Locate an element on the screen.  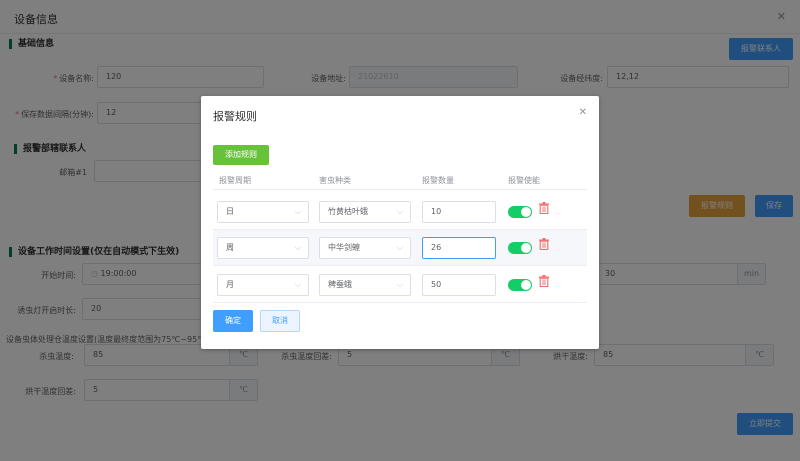
pest-select: 稗蚕蛾 ⌵ is located at coordinates (365, 285).